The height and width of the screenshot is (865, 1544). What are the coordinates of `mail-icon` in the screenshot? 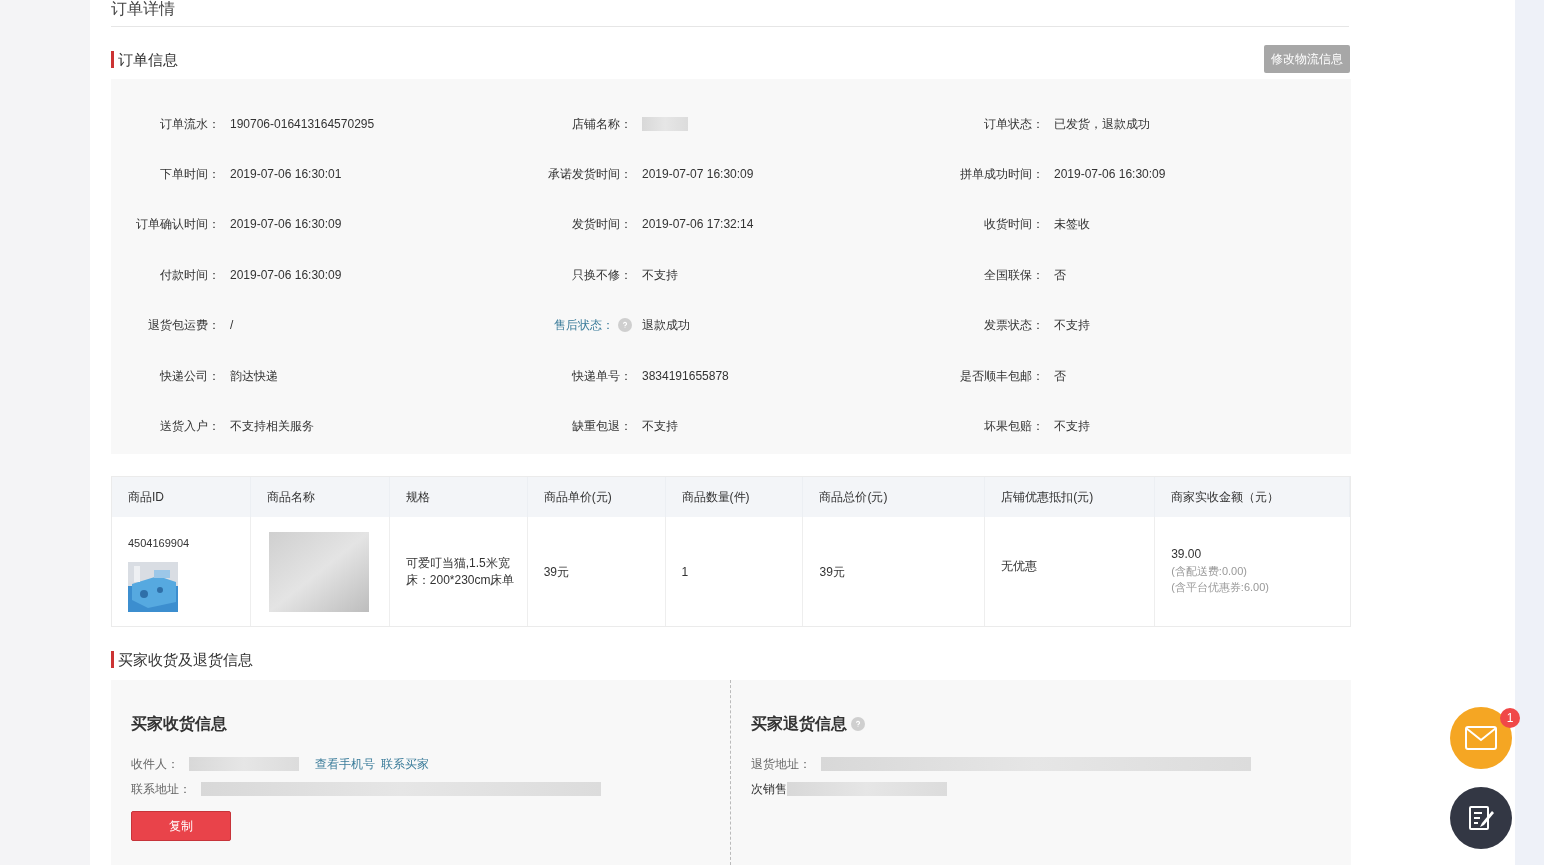 It's located at (1481, 738).